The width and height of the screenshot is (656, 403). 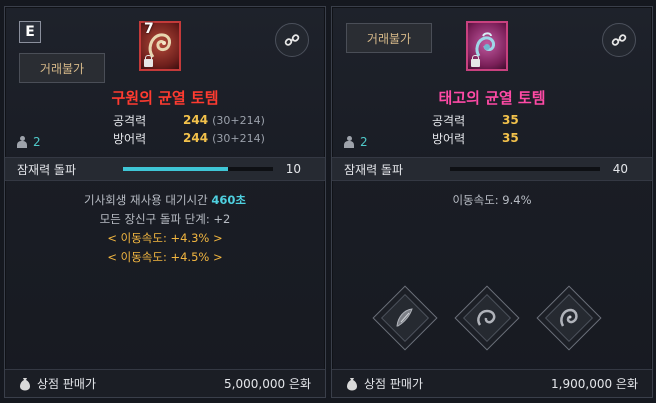 I want to click on relic-slots, so click(x=487, y=318).